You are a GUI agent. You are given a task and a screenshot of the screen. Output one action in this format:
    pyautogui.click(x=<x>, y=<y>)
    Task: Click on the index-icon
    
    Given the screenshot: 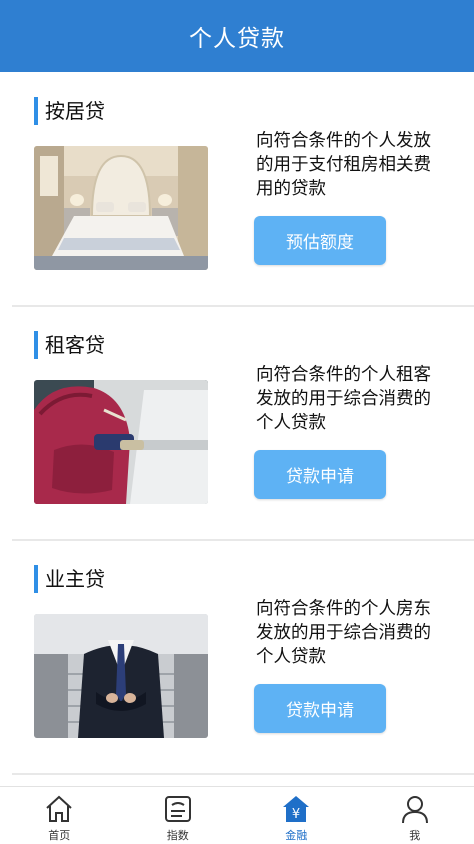 What is the action you would take?
    pyautogui.click(x=178, y=809)
    